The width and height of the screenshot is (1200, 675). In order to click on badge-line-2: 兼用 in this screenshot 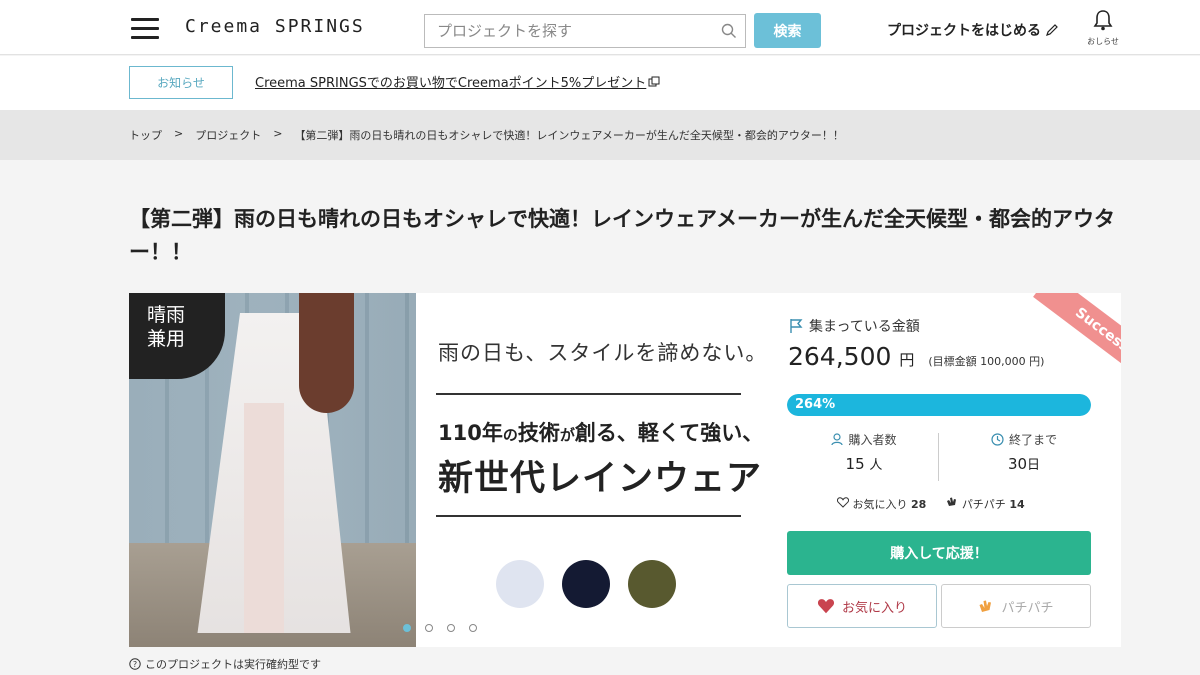, I will do `click(166, 339)`.